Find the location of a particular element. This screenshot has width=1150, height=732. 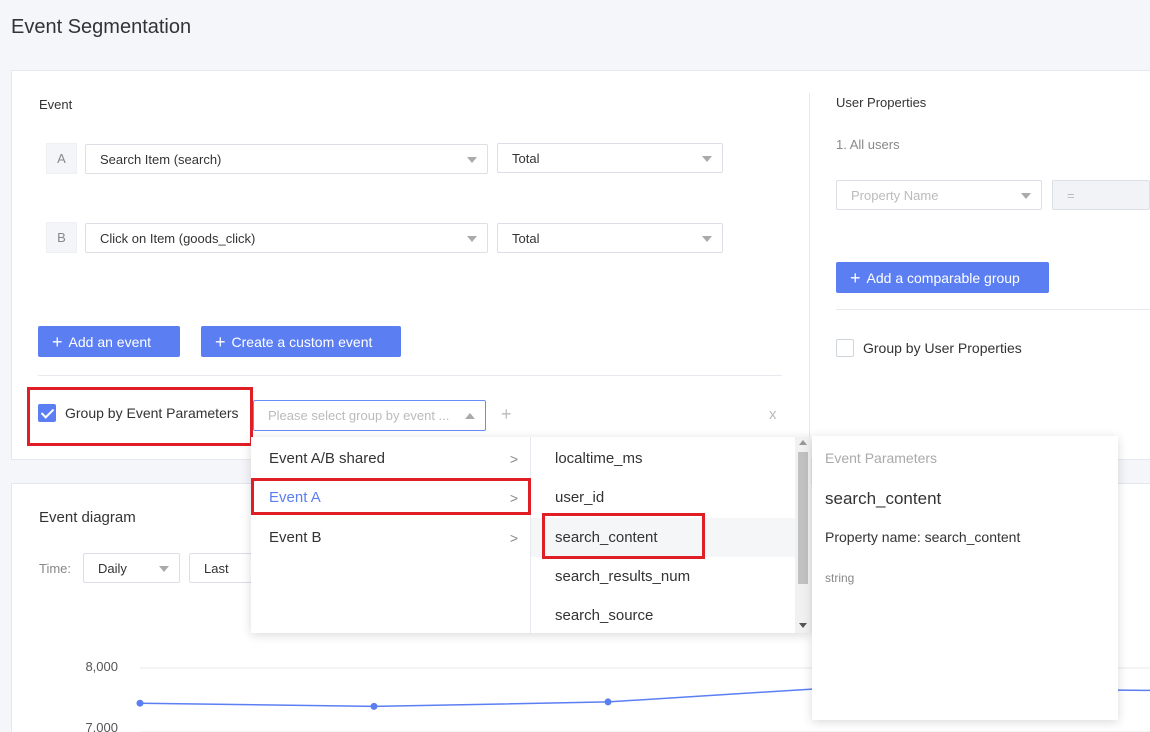

page-title: Event Segmentation is located at coordinates (101, 27).